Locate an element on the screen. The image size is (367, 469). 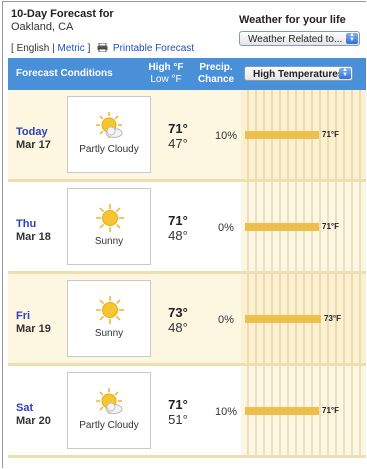
units-links: [ English | Metric ] Printable Forecast is located at coordinates (102, 48).